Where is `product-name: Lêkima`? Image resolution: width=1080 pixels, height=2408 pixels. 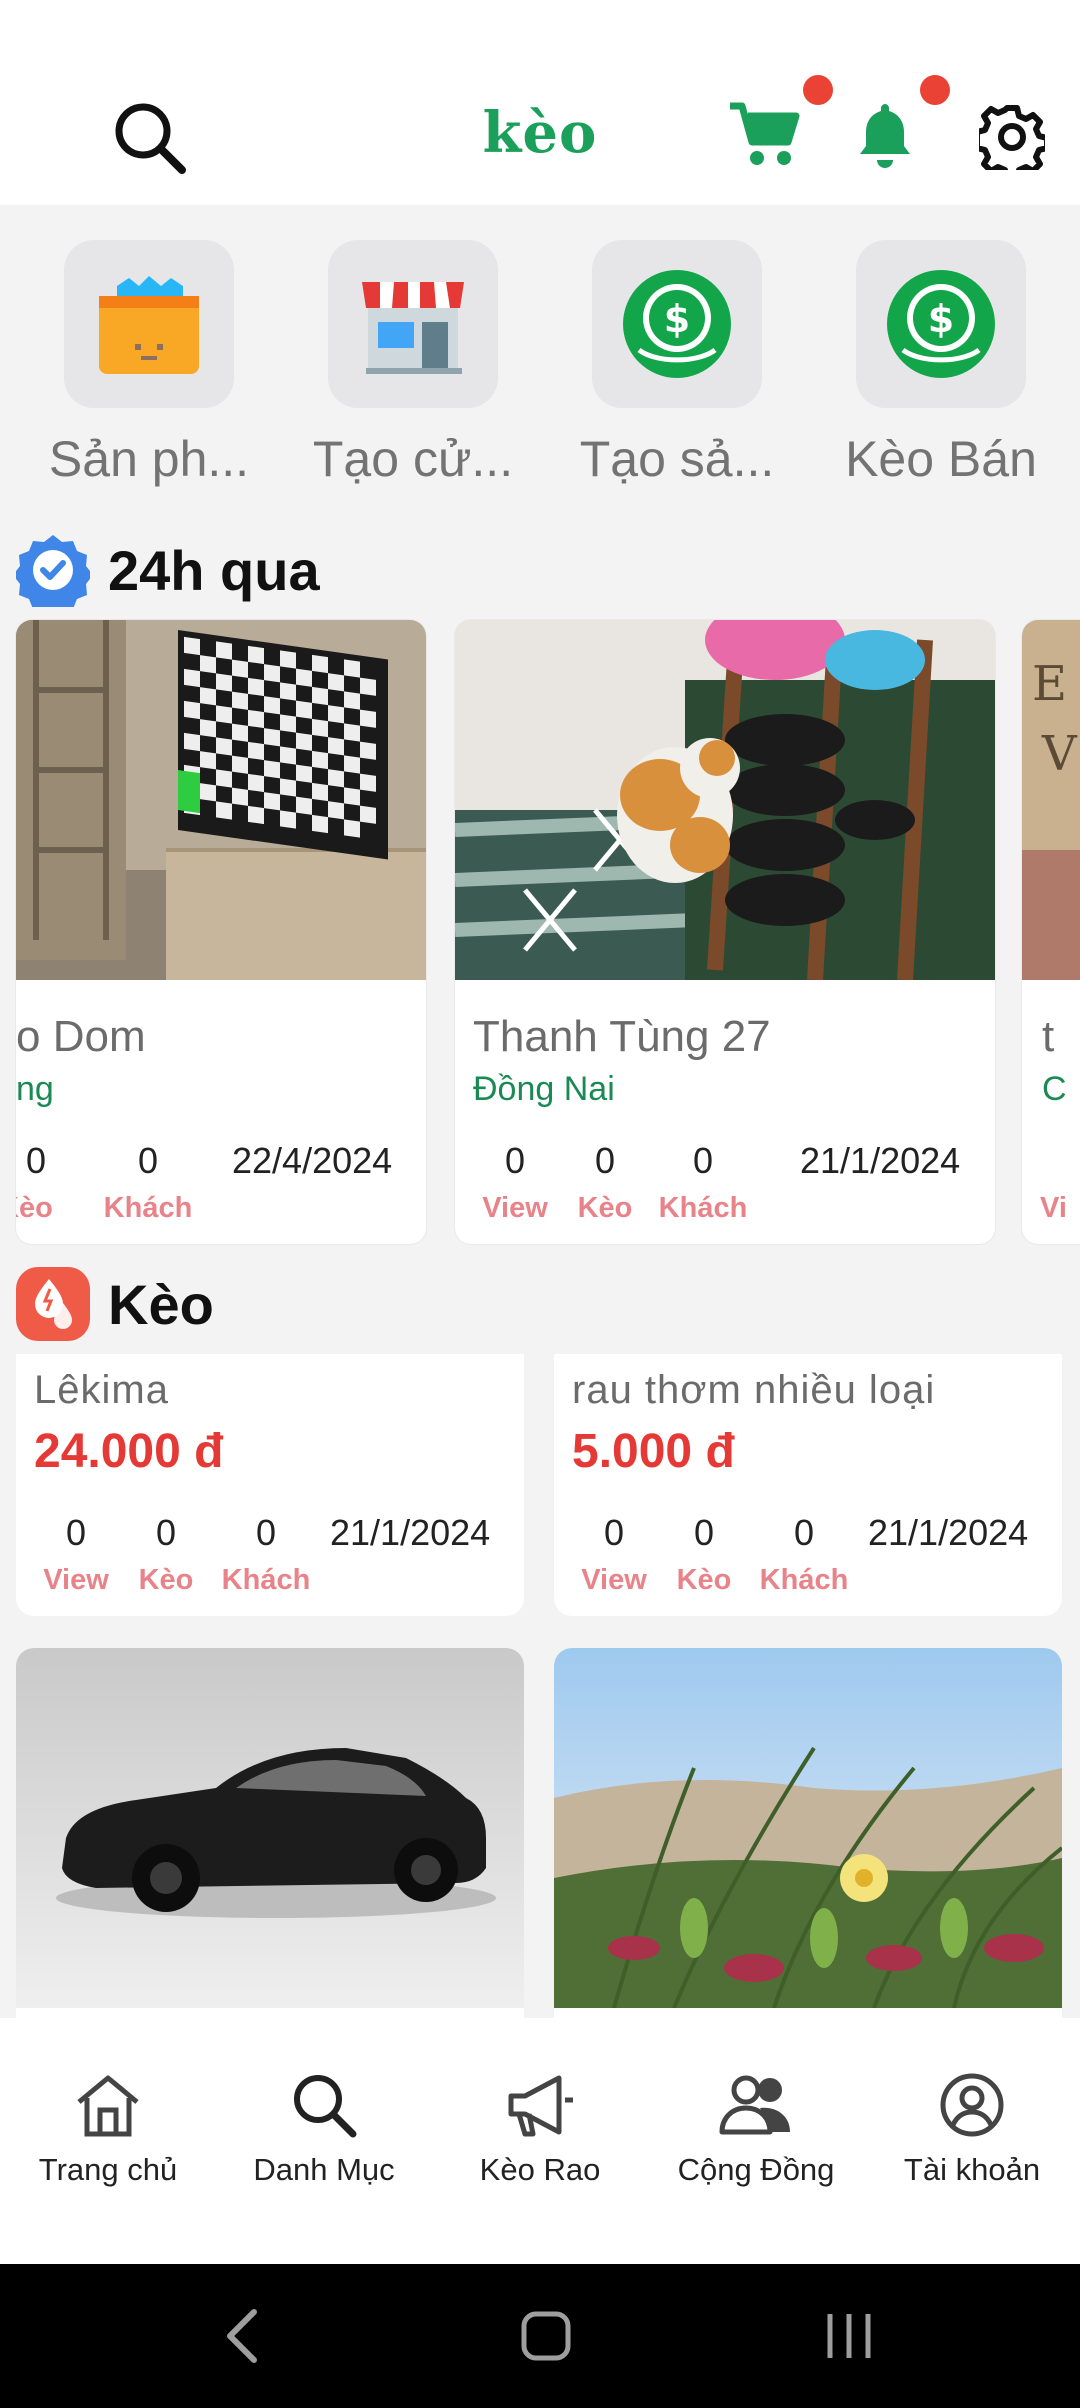
product-name: Lêkima is located at coordinates (101, 1390).